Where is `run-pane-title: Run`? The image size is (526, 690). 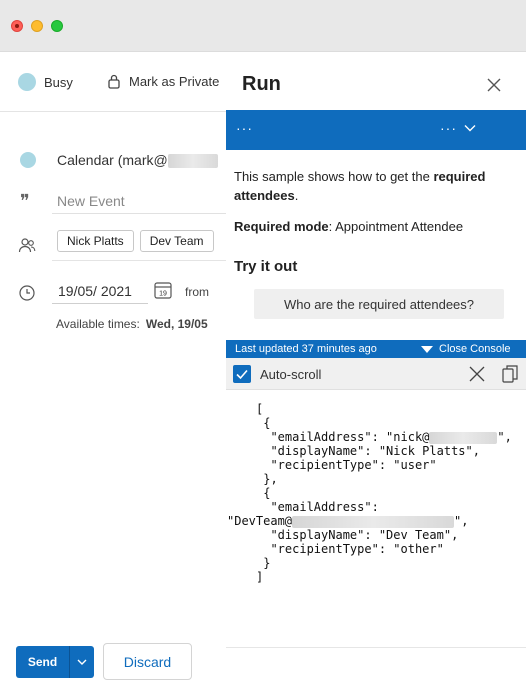
run-pane-title: Run is located at coordinates (261, 84).